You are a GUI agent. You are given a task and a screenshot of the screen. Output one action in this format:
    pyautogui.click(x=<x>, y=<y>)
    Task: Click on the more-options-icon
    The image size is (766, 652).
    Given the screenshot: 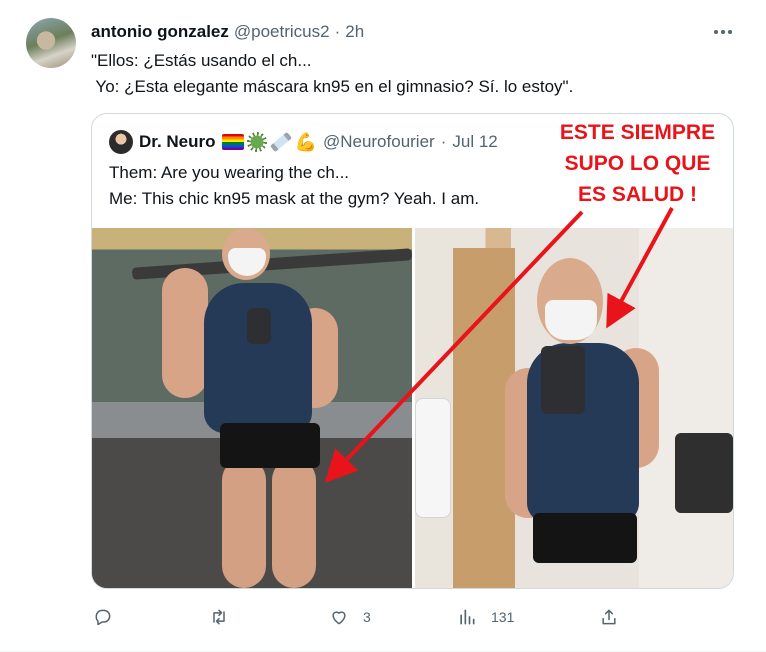 What is the action you would take?
    pyautogui.click(x=723, y=32)
    